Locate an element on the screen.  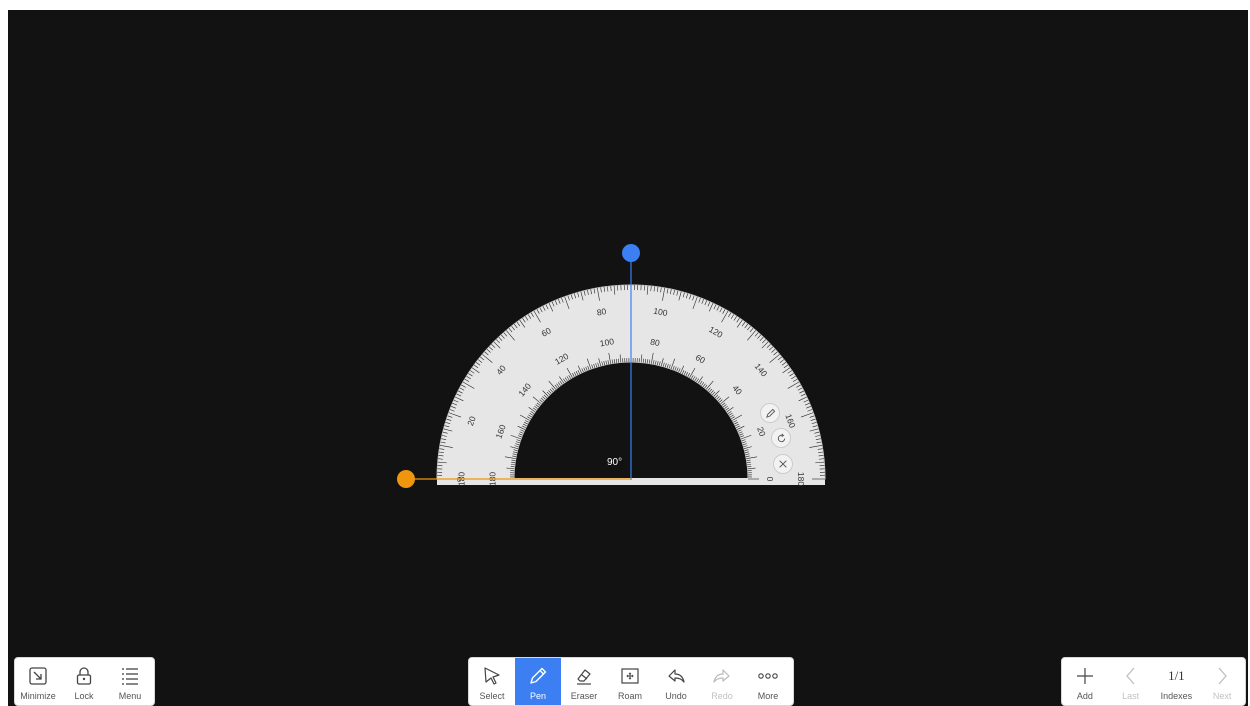
more-label: More is located at coordinates (768, 696).